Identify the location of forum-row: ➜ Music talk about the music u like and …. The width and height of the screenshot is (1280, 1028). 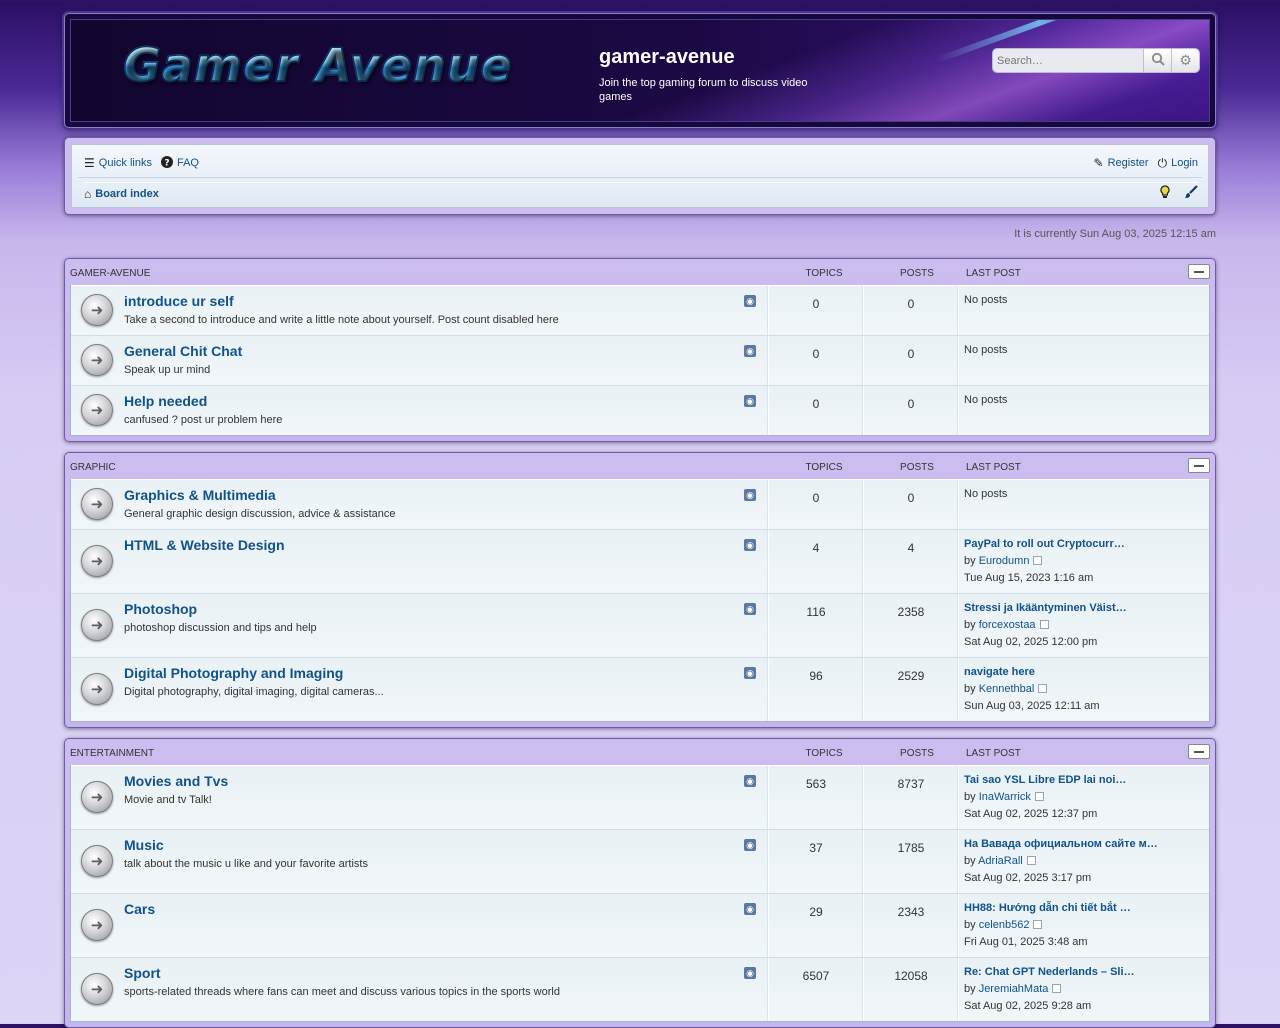
(640, 861).